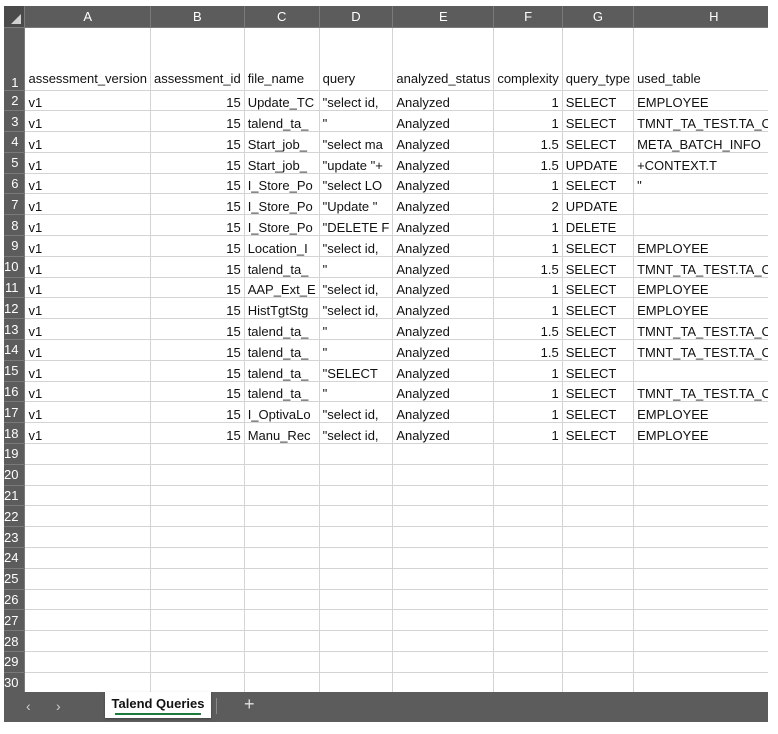 The height and width of the screenshot is (734, 778). What do you see at coordinates (282, 17) in the screenshot?
I see `column-header: C` at bounding box center [282, 17].